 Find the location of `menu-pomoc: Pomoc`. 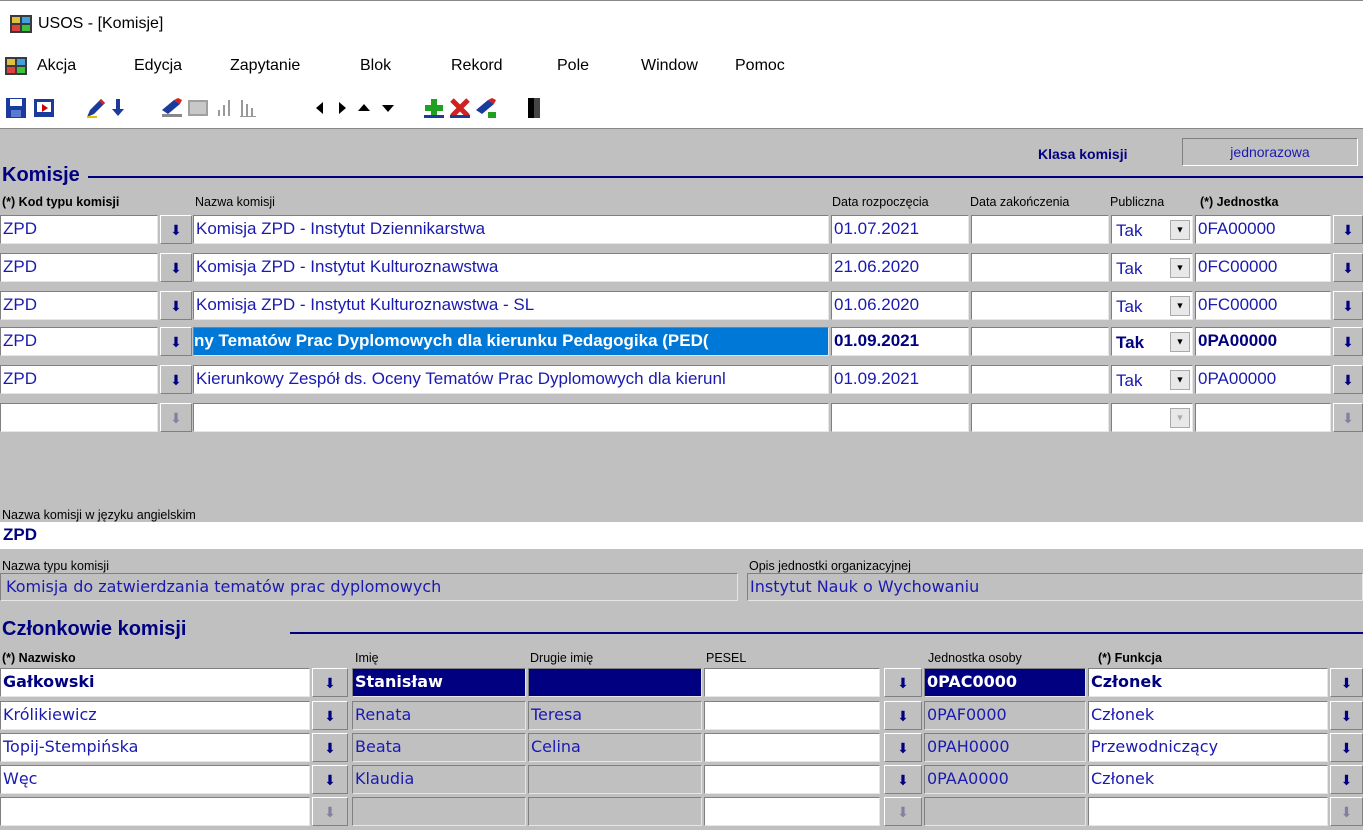

menu-pomoc: Pomoc is located at coordinates (760, 66).